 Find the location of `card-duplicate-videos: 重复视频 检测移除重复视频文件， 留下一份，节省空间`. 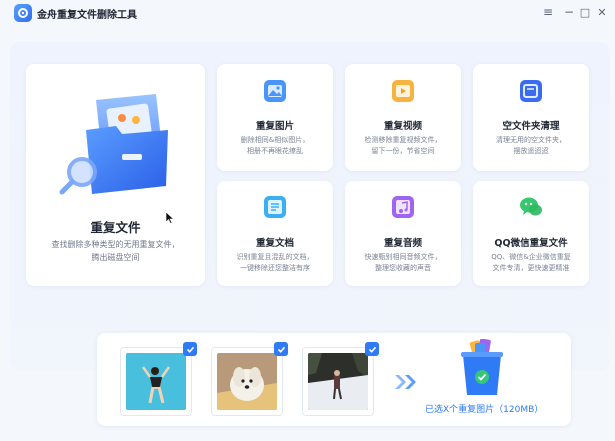

card-duplicate-videos: 重复视频 检测移除重复视频文件， 留下一份，节省空间 is located at coordinates (403, 117).